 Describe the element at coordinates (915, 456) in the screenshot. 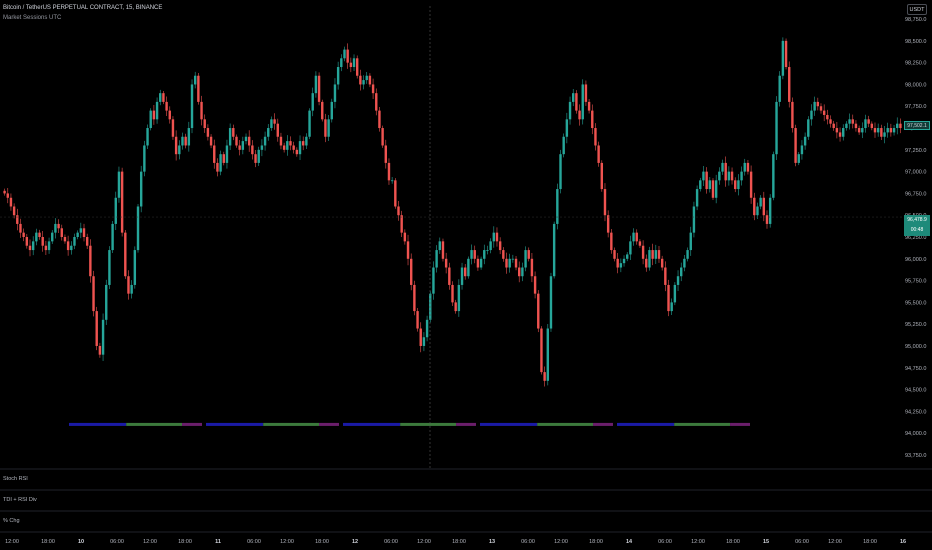

I see `price-tick-label: 93,750.0` at that location.